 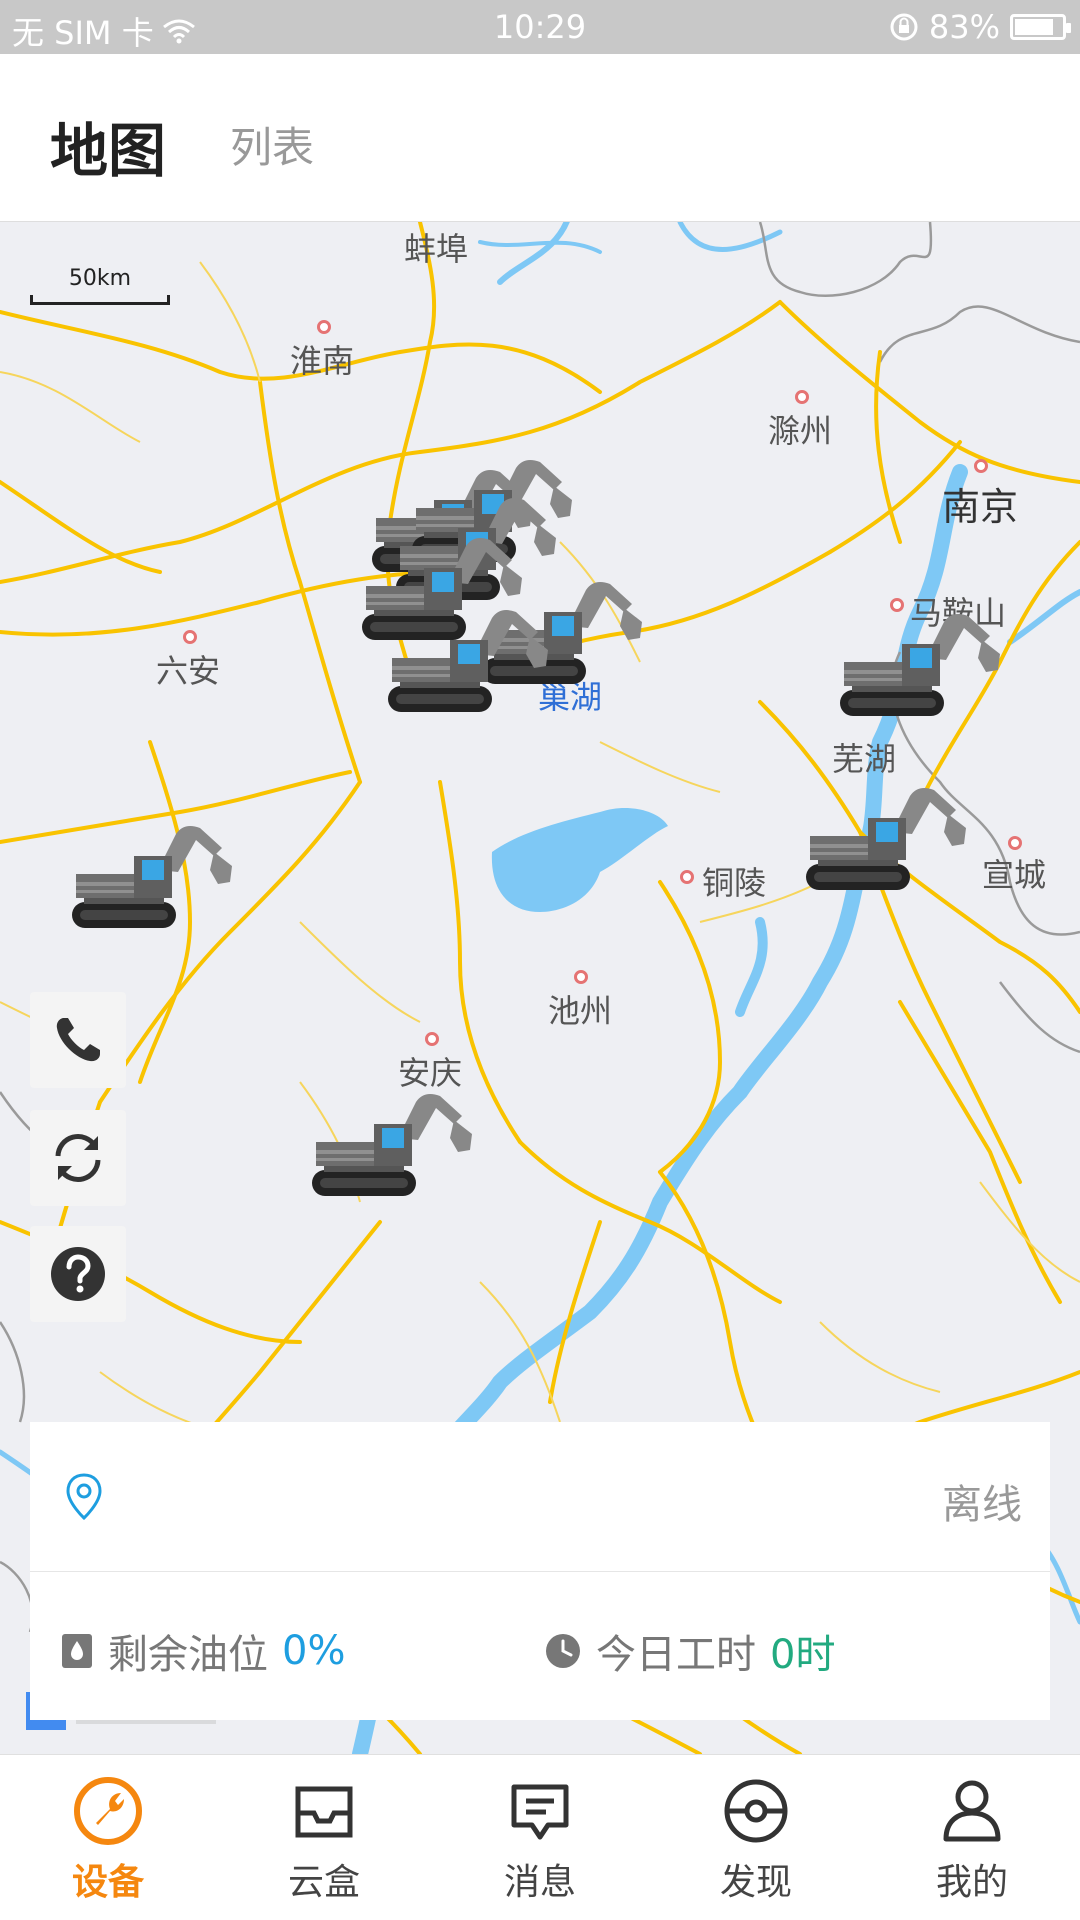 I want to click on nav-item-discover: 发现, so click(x=756, y=1837).